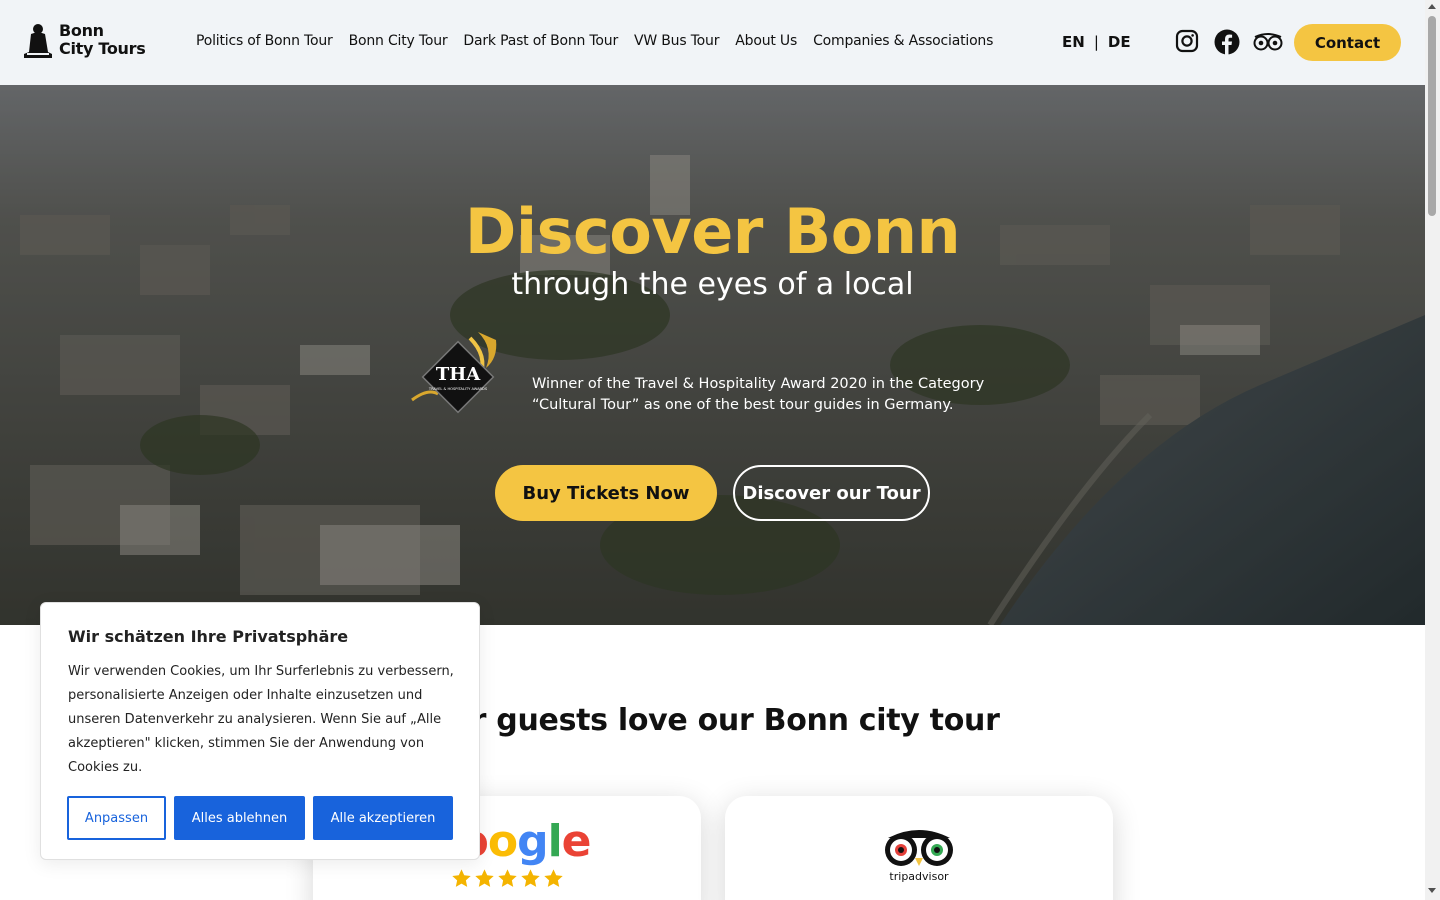 The height and width of the screenshot is (900, 1440). Describe the element at coordinates (264, 41) in the screenshot. I see `nav-politics-tour: Politics of Bonn Tour` at that location.